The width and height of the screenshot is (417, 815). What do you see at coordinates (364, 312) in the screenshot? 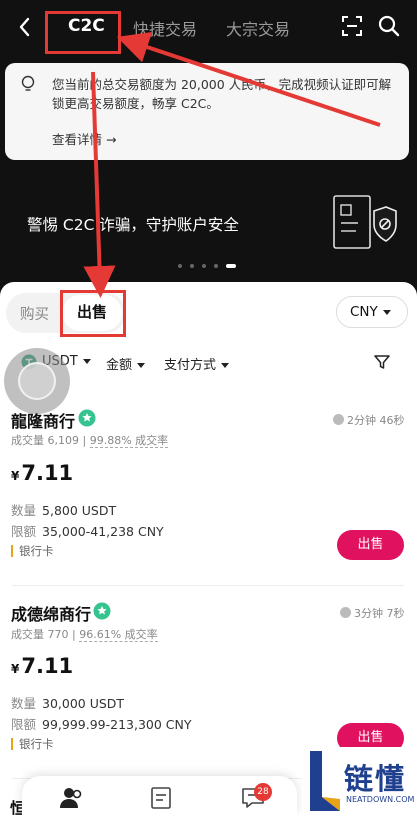
I see `currency-value: CNY` at bounding box center [364, 312].